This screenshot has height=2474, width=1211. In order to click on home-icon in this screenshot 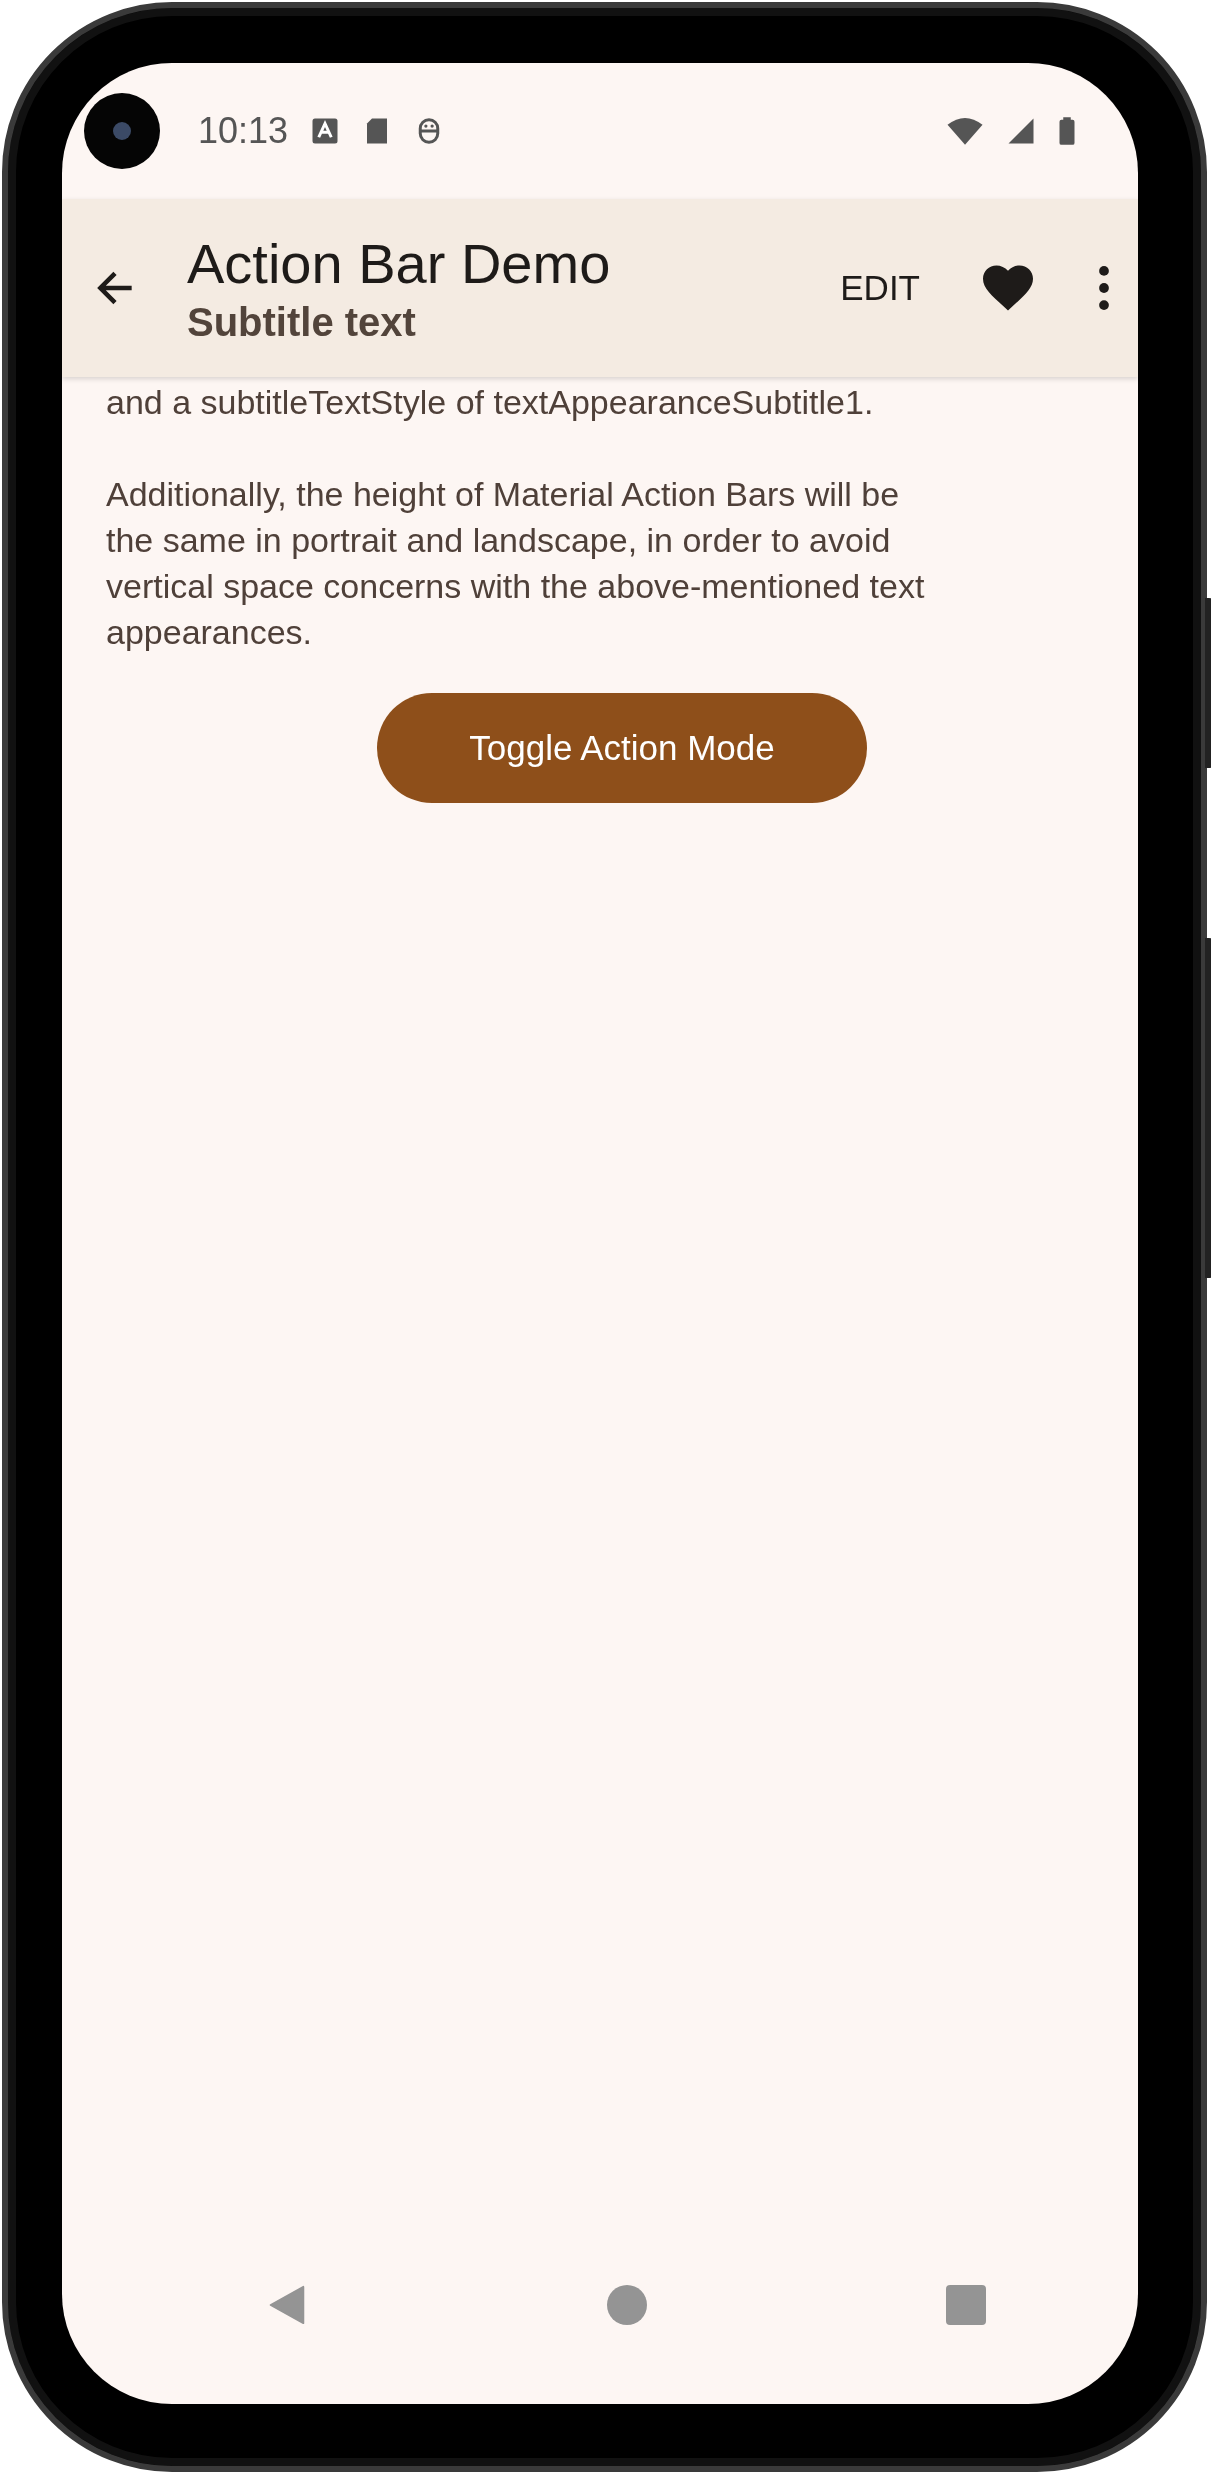, I will do `click(626, 2305)`.